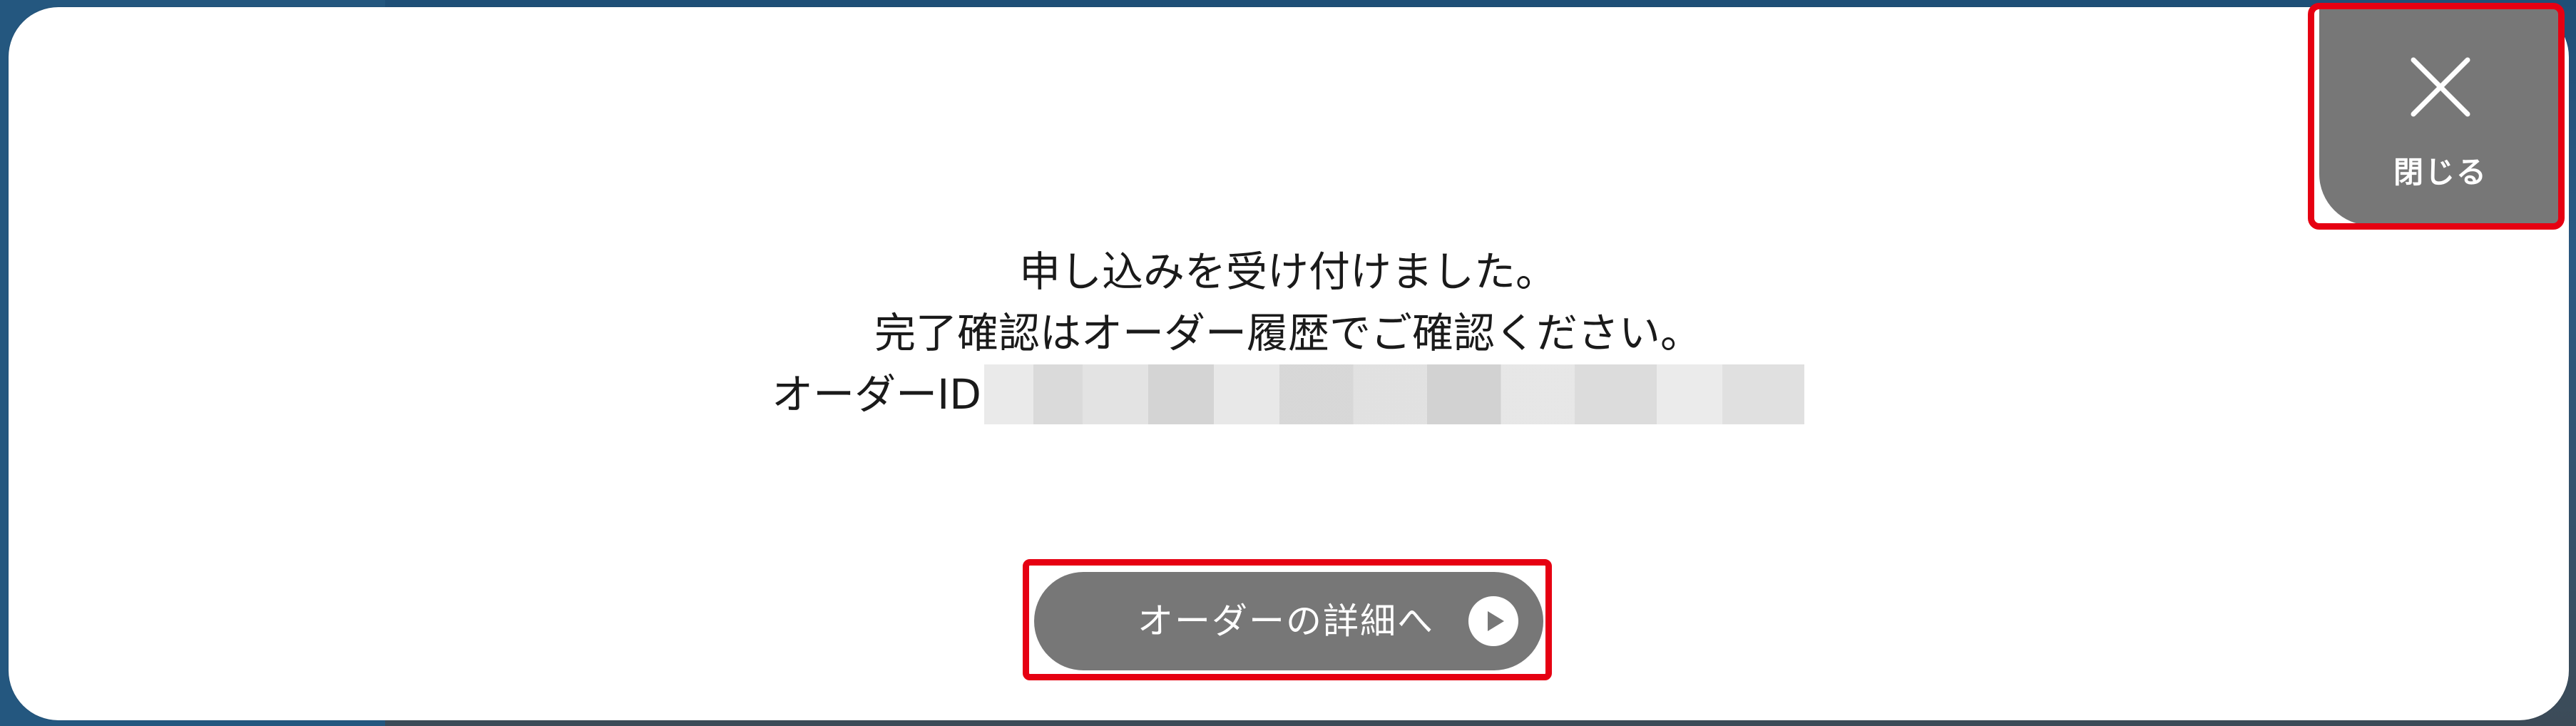 This screenshot has height=726, width=2576. Describe the element at coordinates (877, 394) in the screenshot. I see `order-id-label: オーダーID` at that location.